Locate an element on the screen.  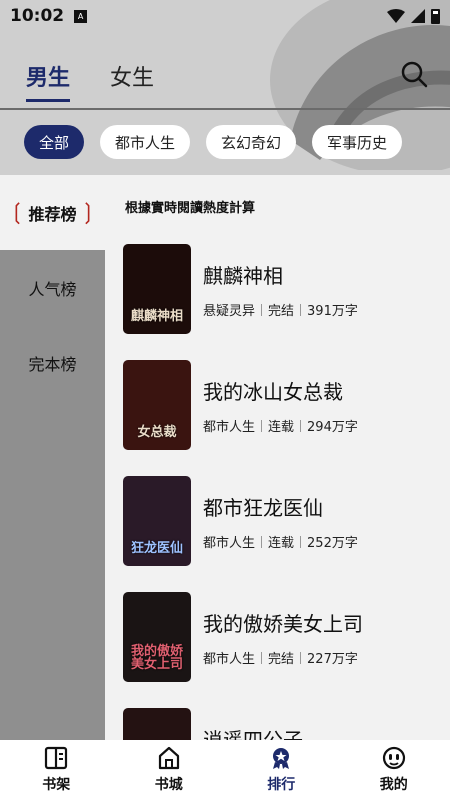
book-word-count: 294万字 is located at coordinates (332, 427).